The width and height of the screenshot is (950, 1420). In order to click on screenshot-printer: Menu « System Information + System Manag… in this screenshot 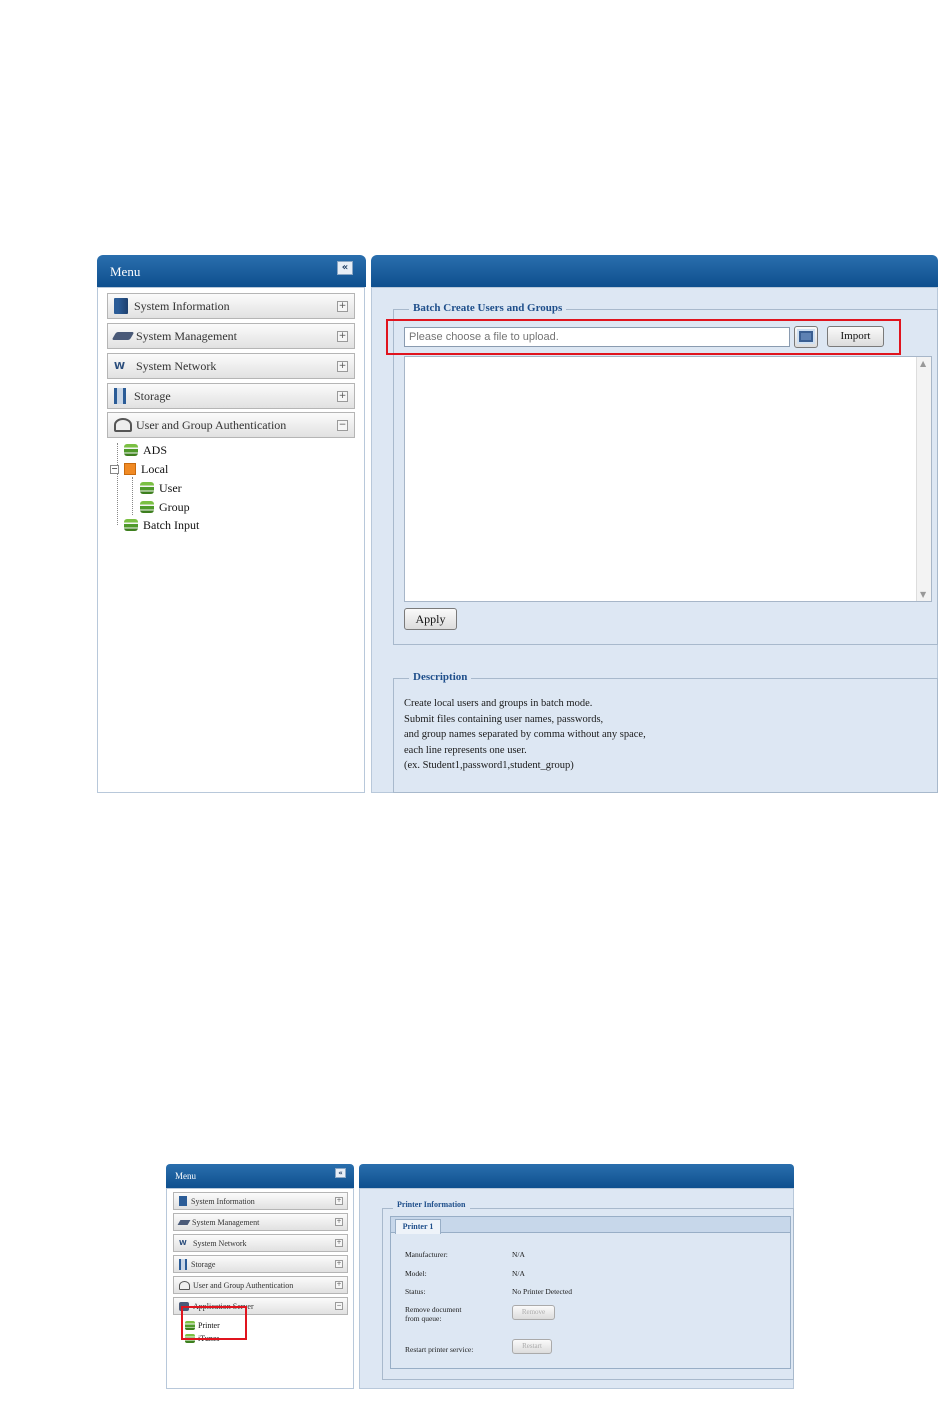, I will do `click(480, 1276)`.